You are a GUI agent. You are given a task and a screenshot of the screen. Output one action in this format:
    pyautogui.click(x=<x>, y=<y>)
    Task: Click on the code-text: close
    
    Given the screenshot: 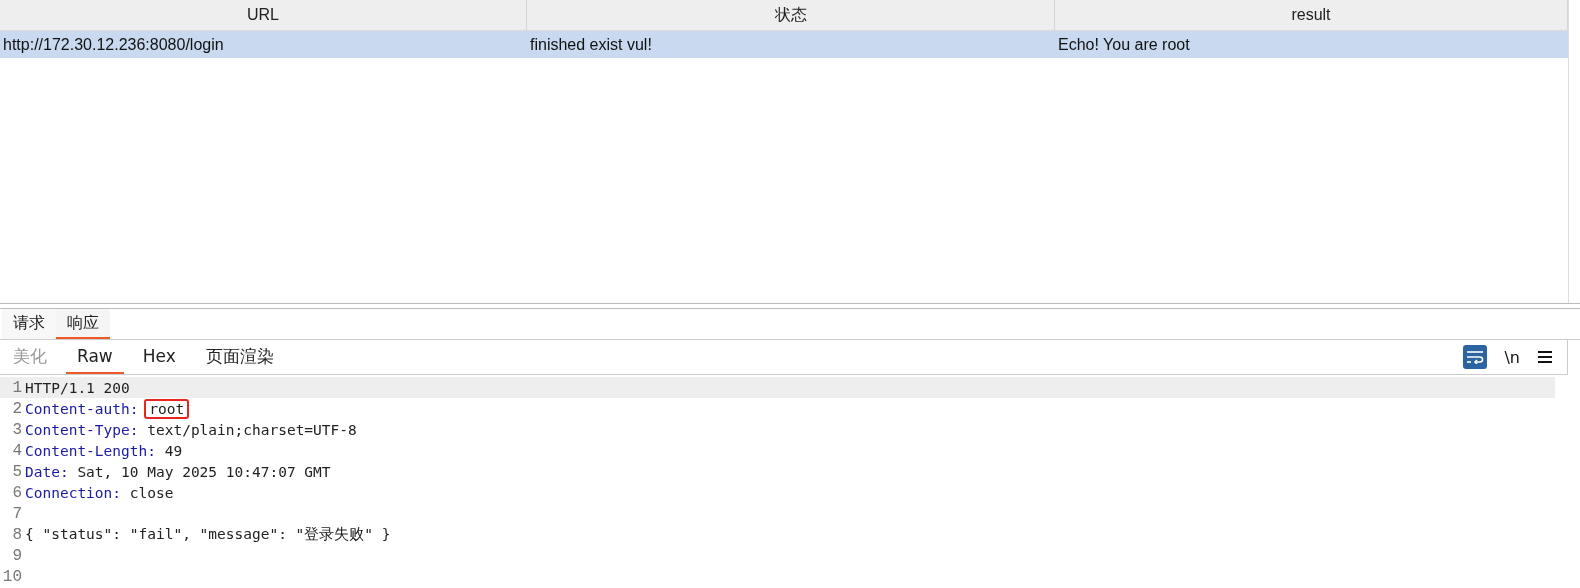 What is the action you would take?
    pyautogui.click(x=151, y=492)
    